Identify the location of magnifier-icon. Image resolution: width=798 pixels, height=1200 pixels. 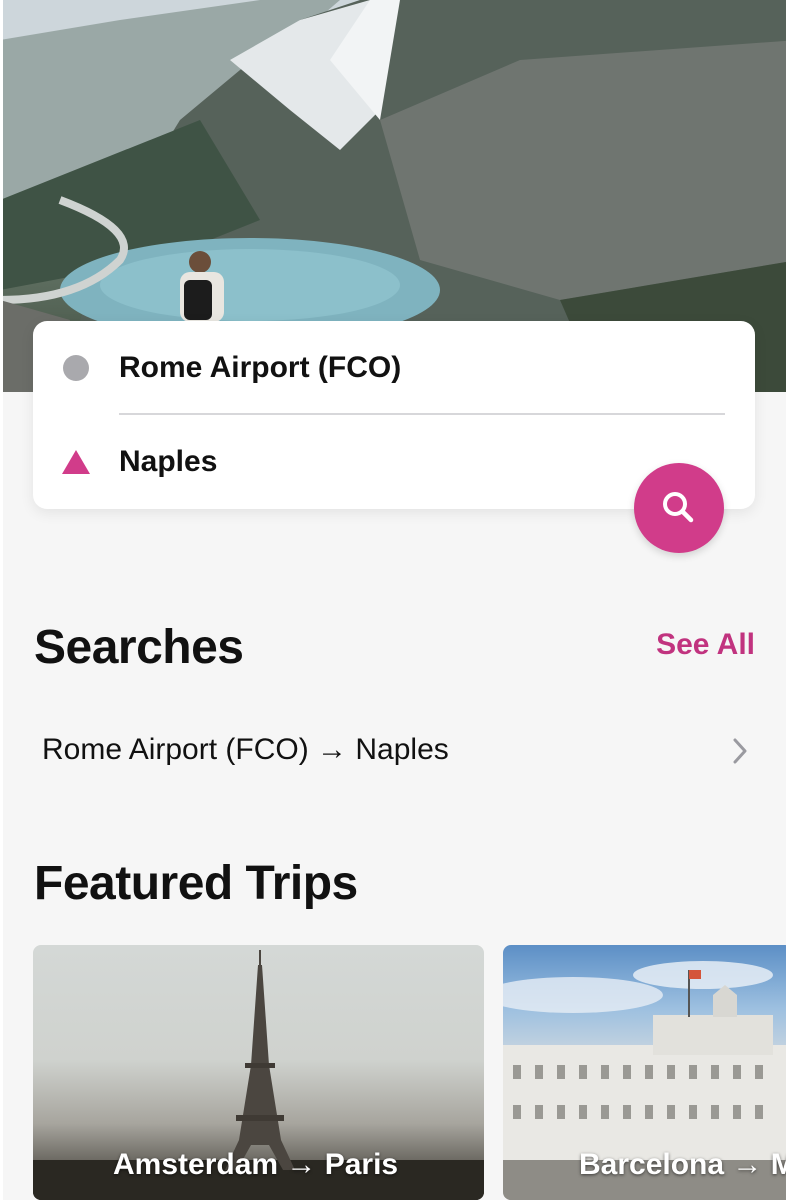
(678, 507).